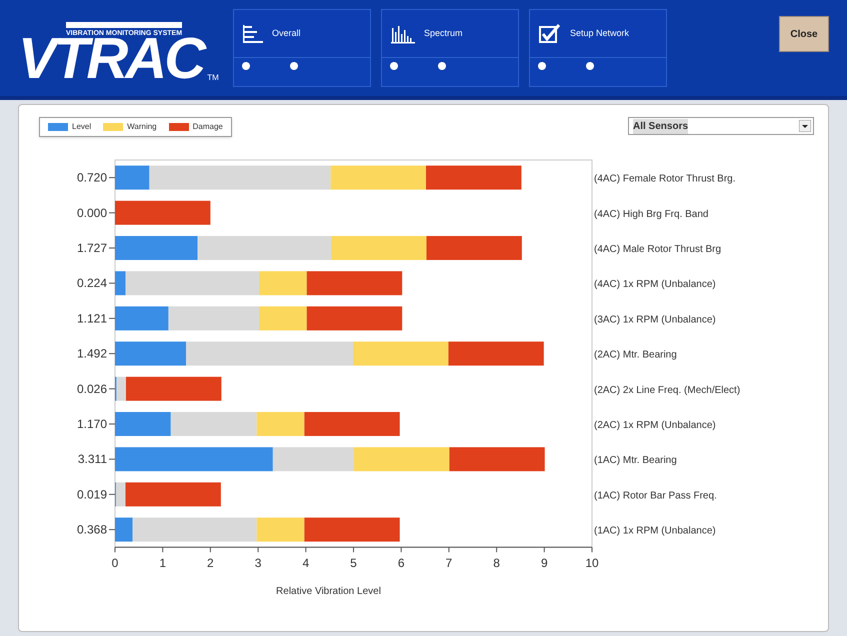 The image size is (847, 636). I want to click on spectrum-icon, so click(403, 34).